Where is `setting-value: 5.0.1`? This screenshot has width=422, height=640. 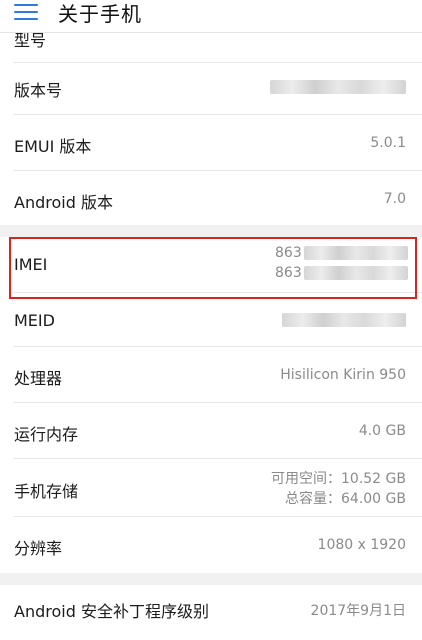 setting-value: 5.0.1 is located at coordinates (388, 143).